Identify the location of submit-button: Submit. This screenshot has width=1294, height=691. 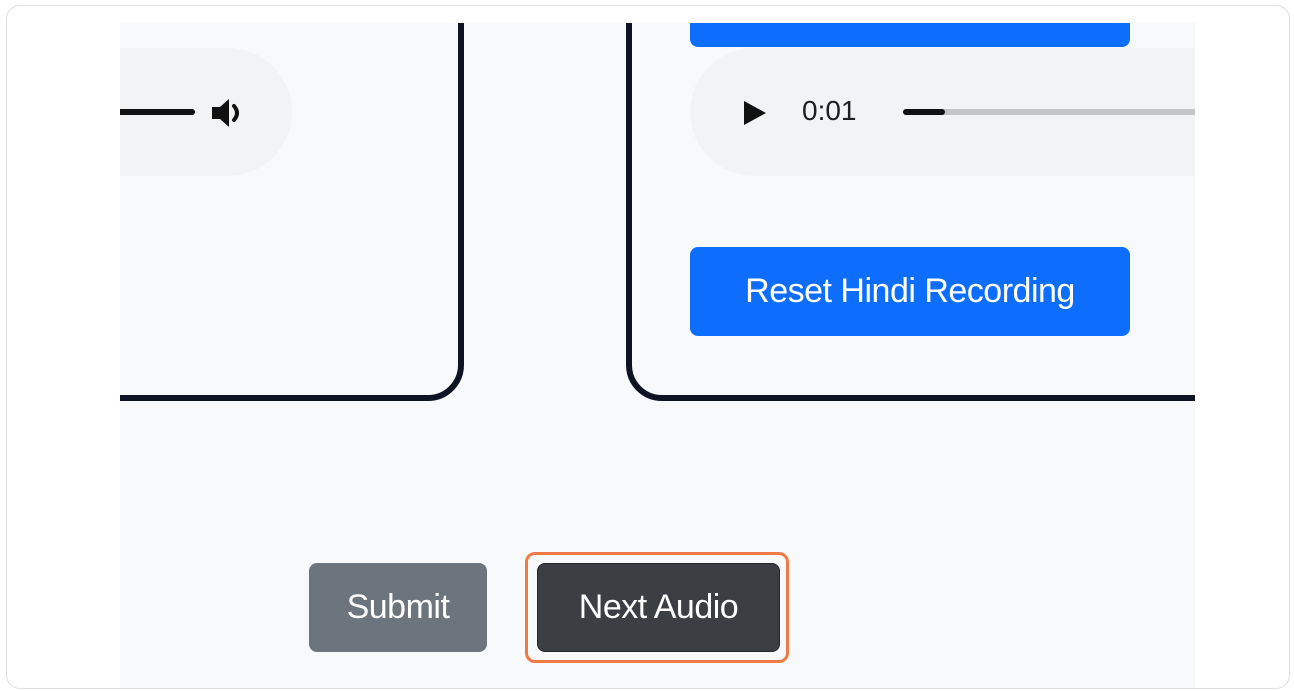
(398, 607).